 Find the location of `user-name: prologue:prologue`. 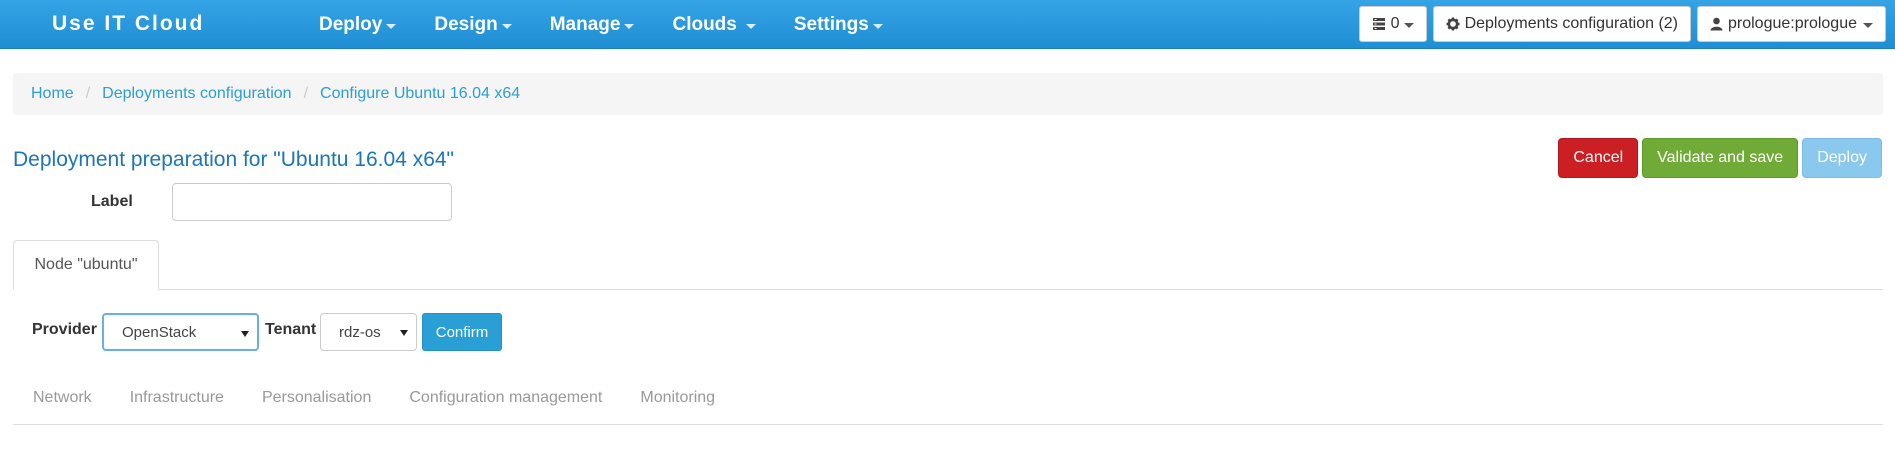

user-name: prologue:prologue is located at coordinates (1792, 23).